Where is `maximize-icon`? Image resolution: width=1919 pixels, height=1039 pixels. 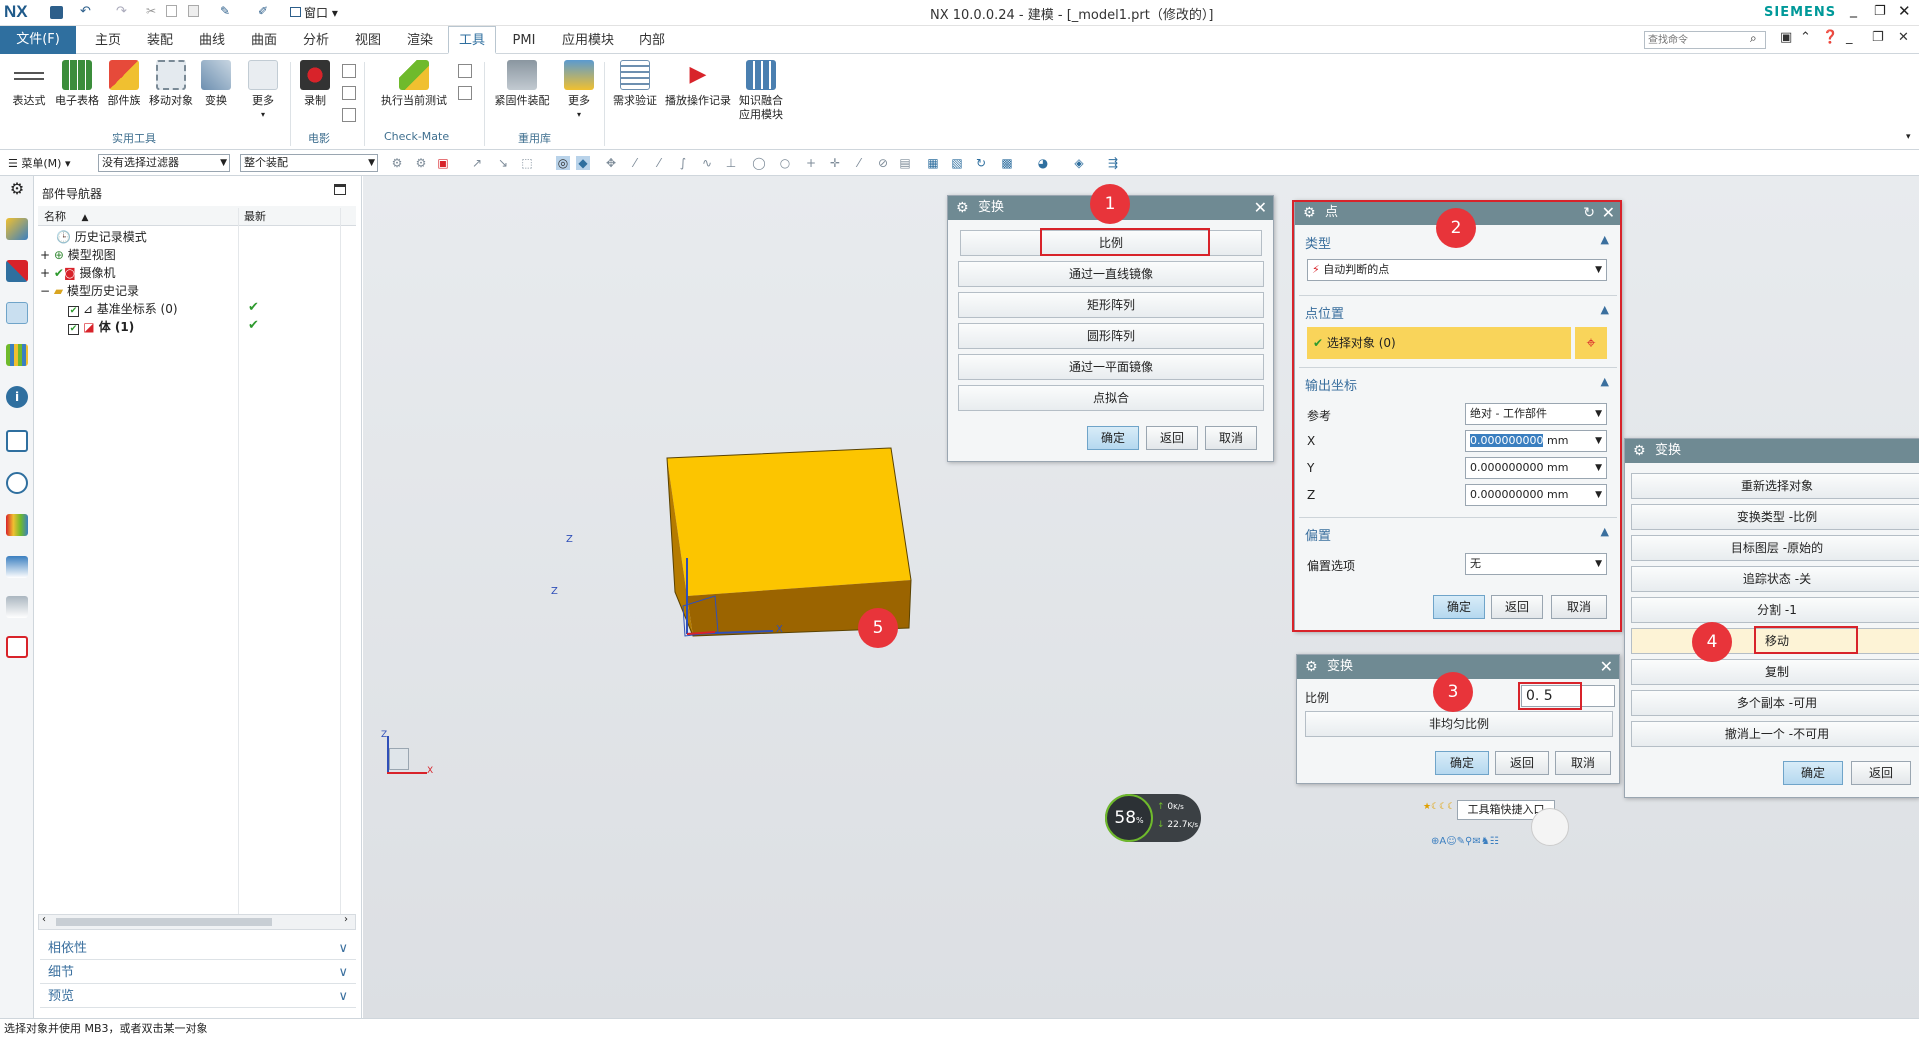 maximize-icon is located at coordinates (340, 189).